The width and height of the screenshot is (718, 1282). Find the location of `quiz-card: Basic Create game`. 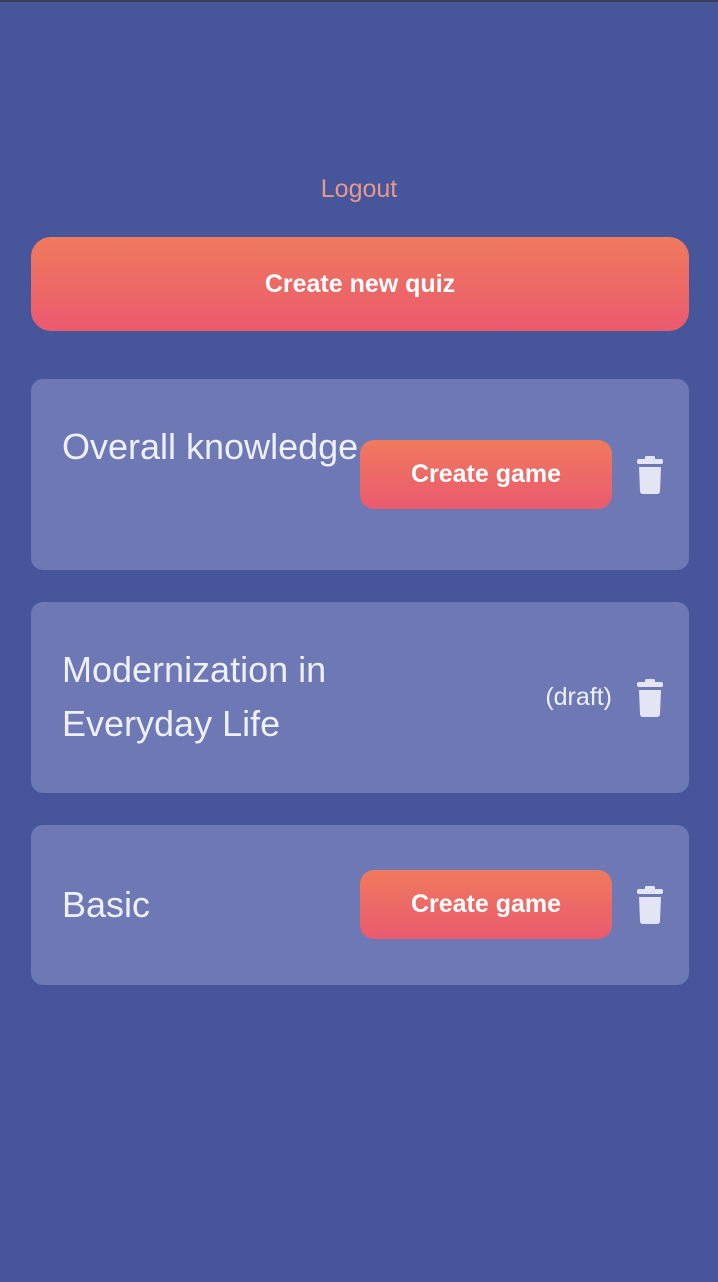

quiz-card: Basic Create game is located at coordinates (360, 905).